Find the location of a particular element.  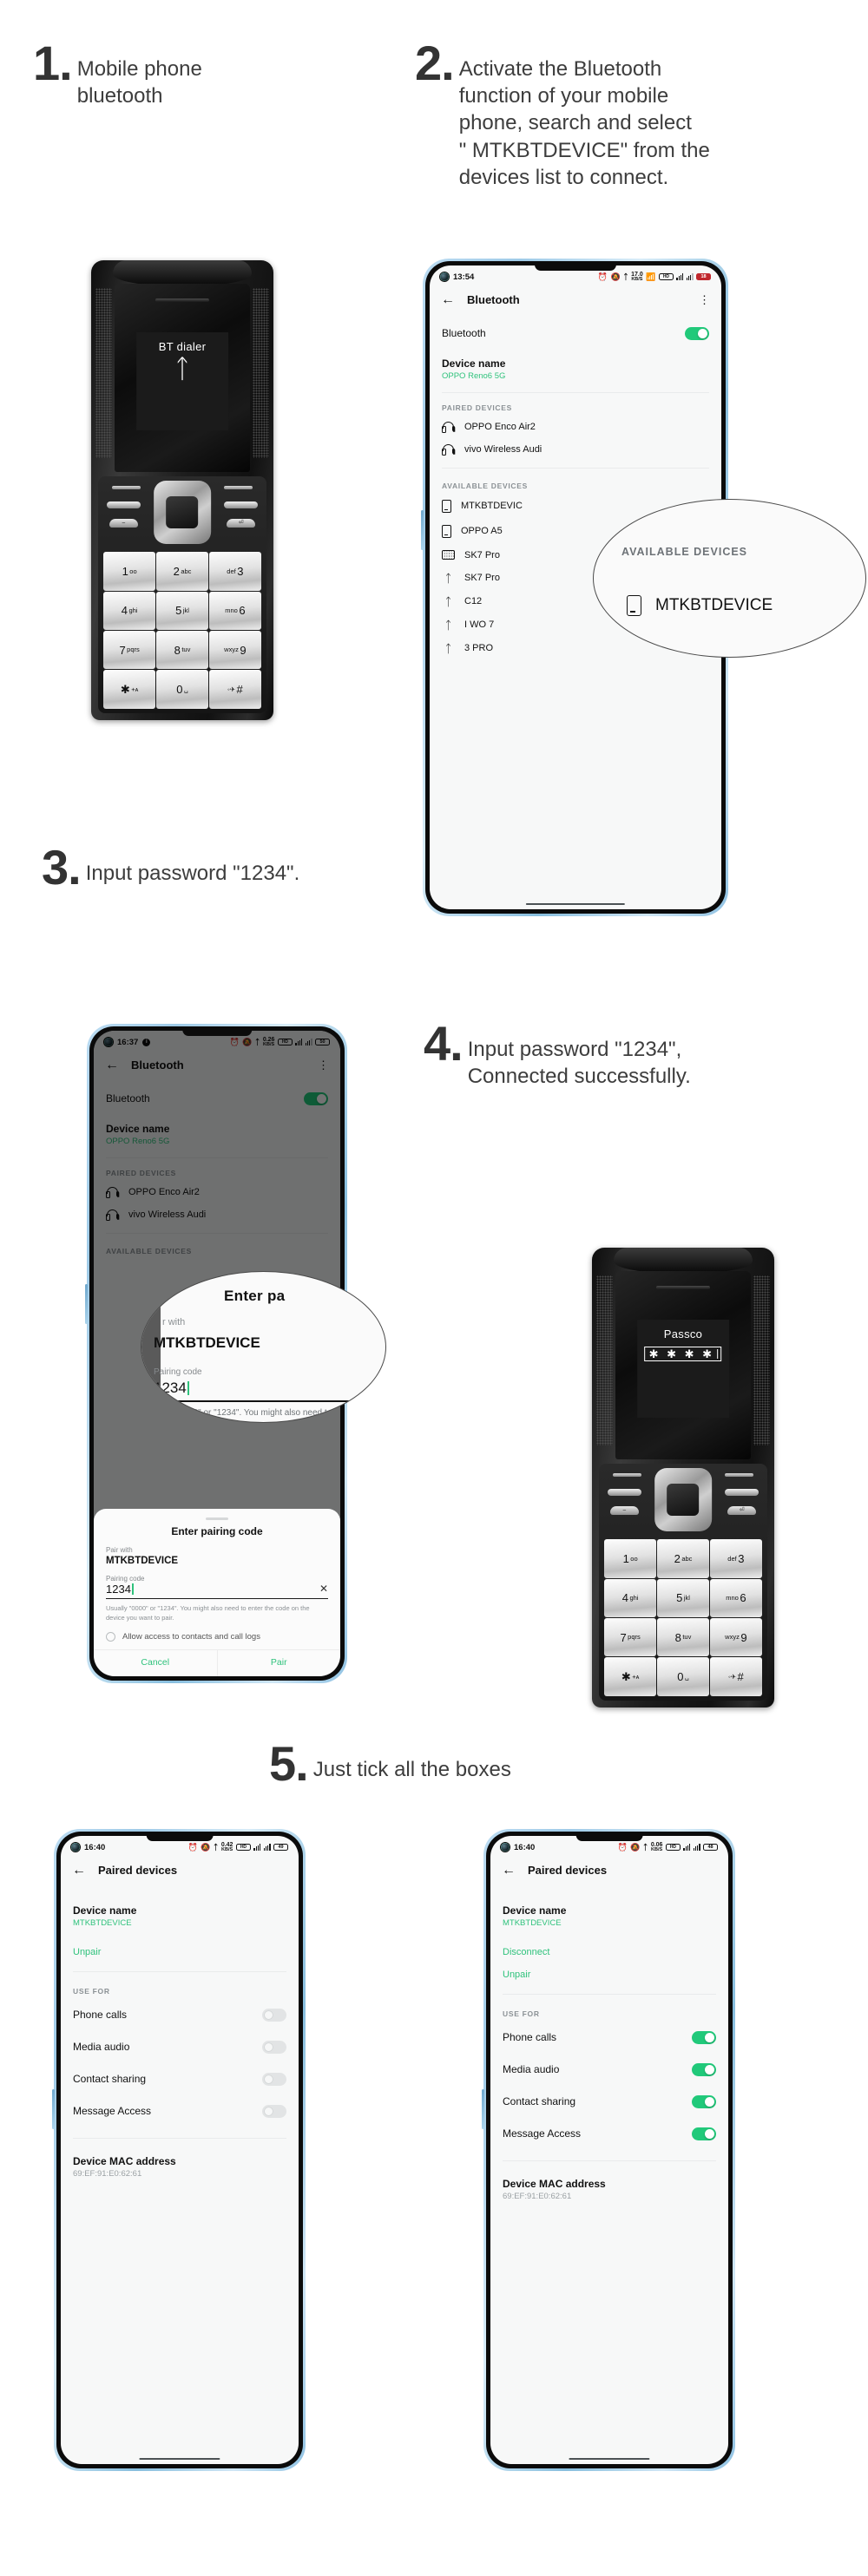

device-actions: Disconnect Unpair is located at coordinates (609, 1959).